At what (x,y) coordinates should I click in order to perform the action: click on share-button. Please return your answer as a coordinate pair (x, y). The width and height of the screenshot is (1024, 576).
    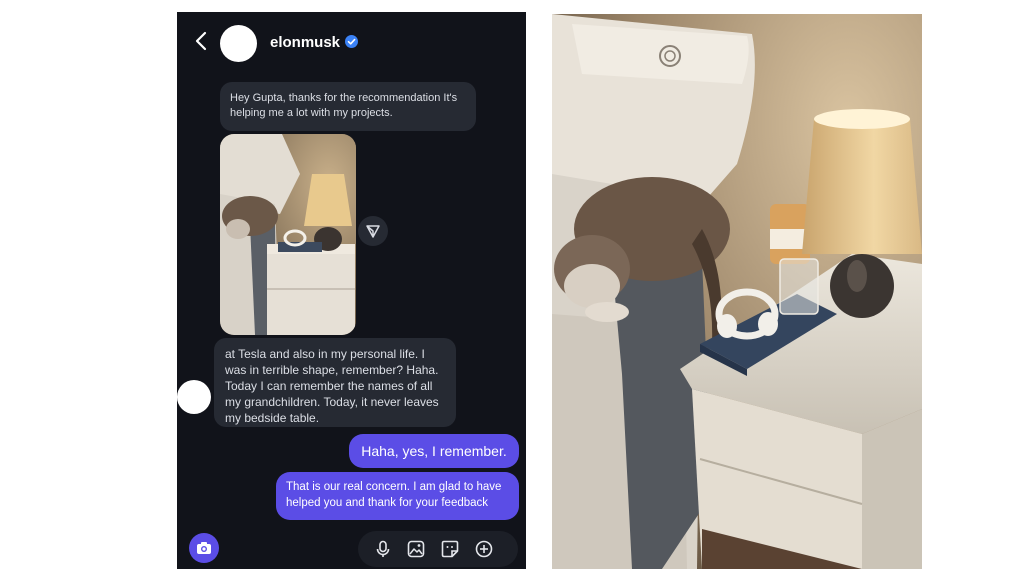
    Looking at the image, I should click on (373, 231).